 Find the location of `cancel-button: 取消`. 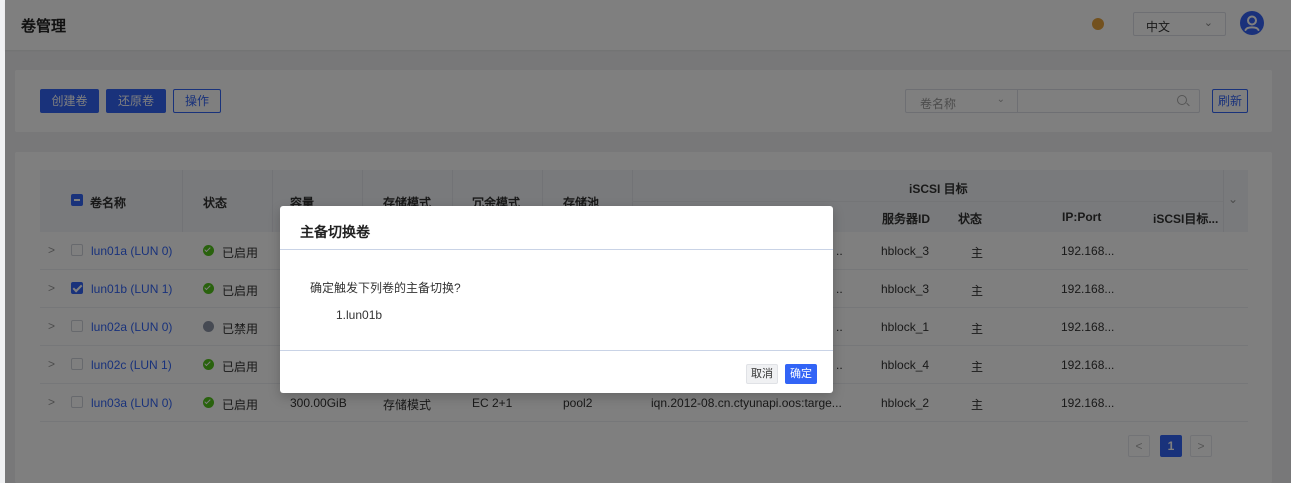

cancel-button: 取消 is located at coordinates (762, 374).